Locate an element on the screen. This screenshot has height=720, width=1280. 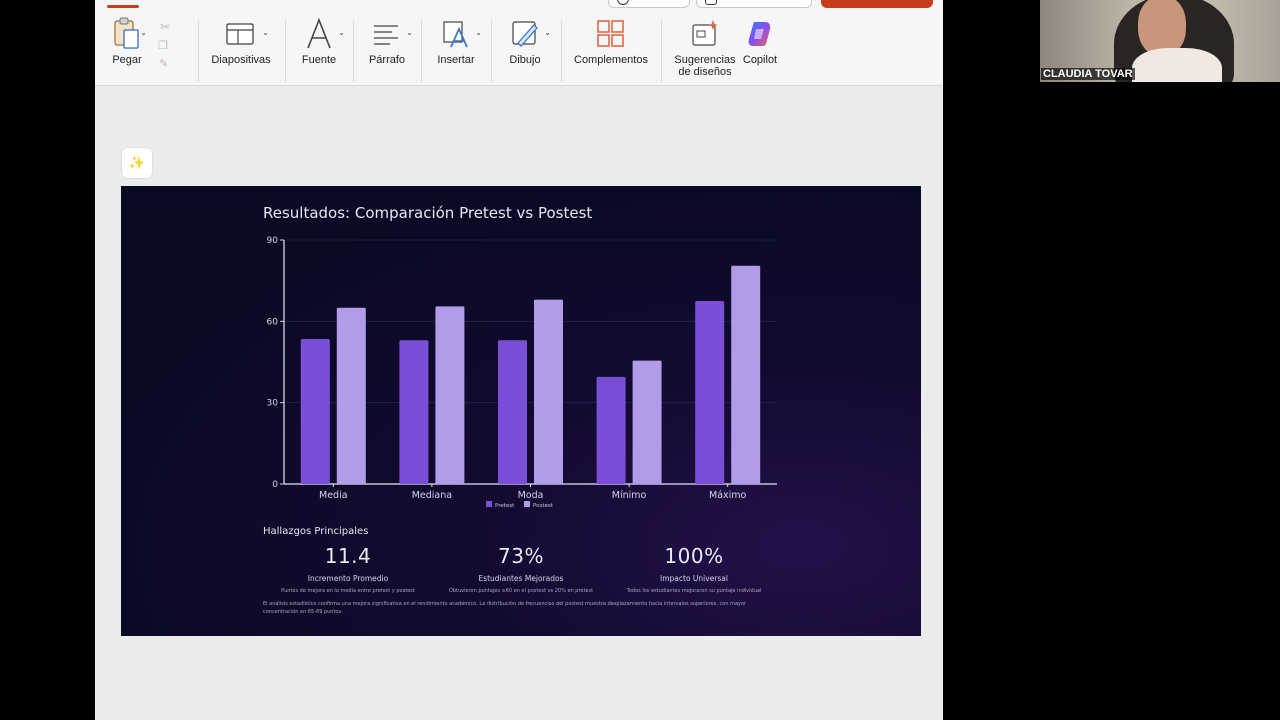
x-tick-label: Mediana is located at coordinates (432, 495).